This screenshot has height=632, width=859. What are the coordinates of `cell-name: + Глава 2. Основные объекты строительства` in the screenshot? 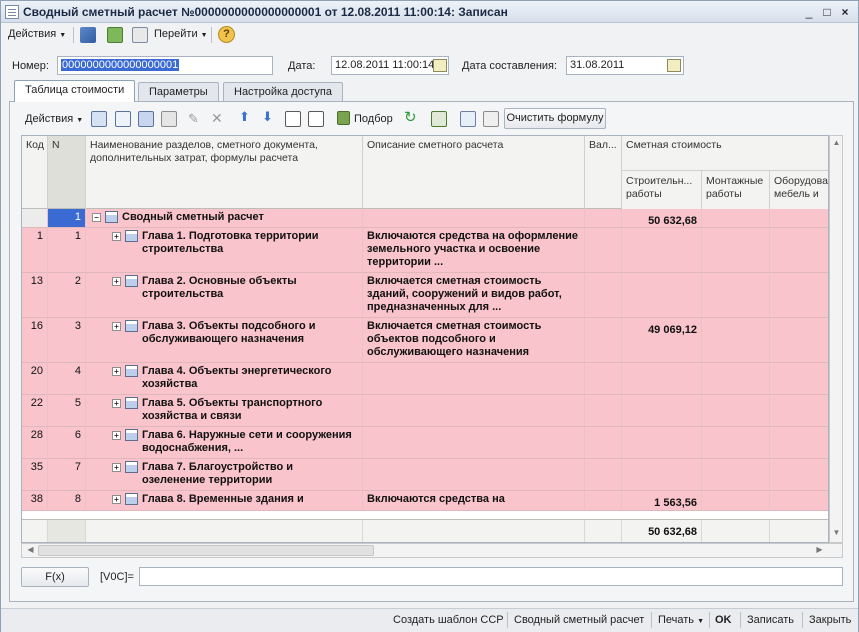 It's located at (224, 295).